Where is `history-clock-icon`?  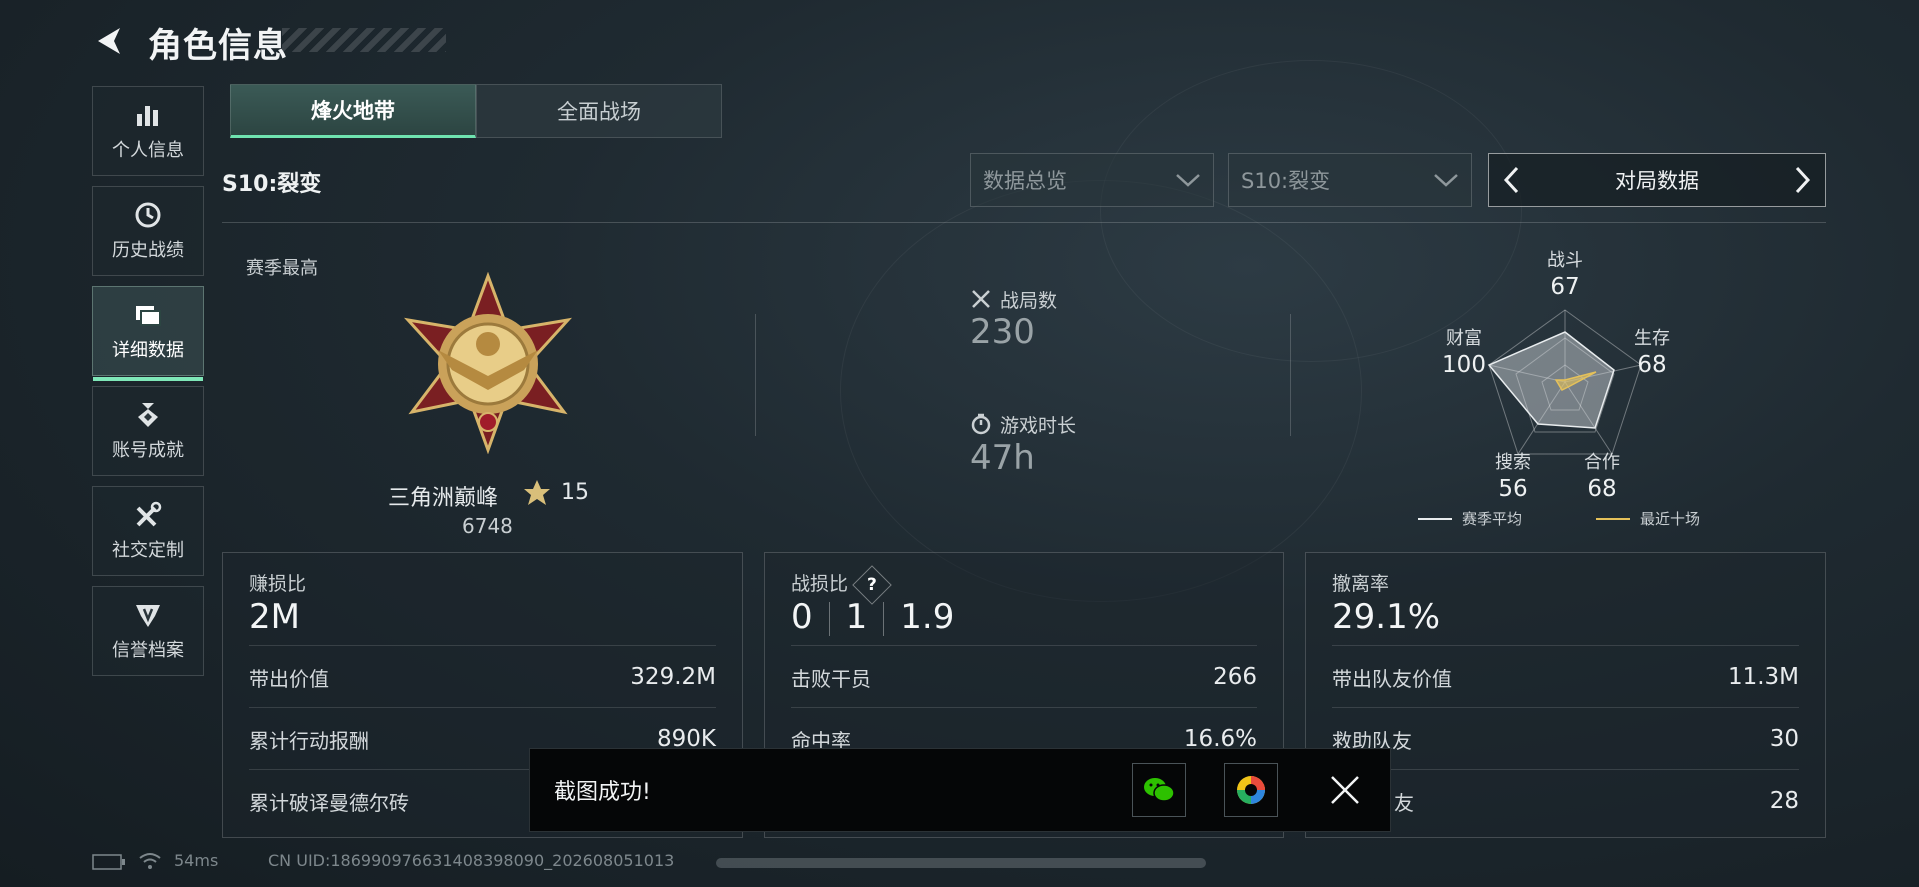 history-clock-icon is located at coordinates (148, 215).